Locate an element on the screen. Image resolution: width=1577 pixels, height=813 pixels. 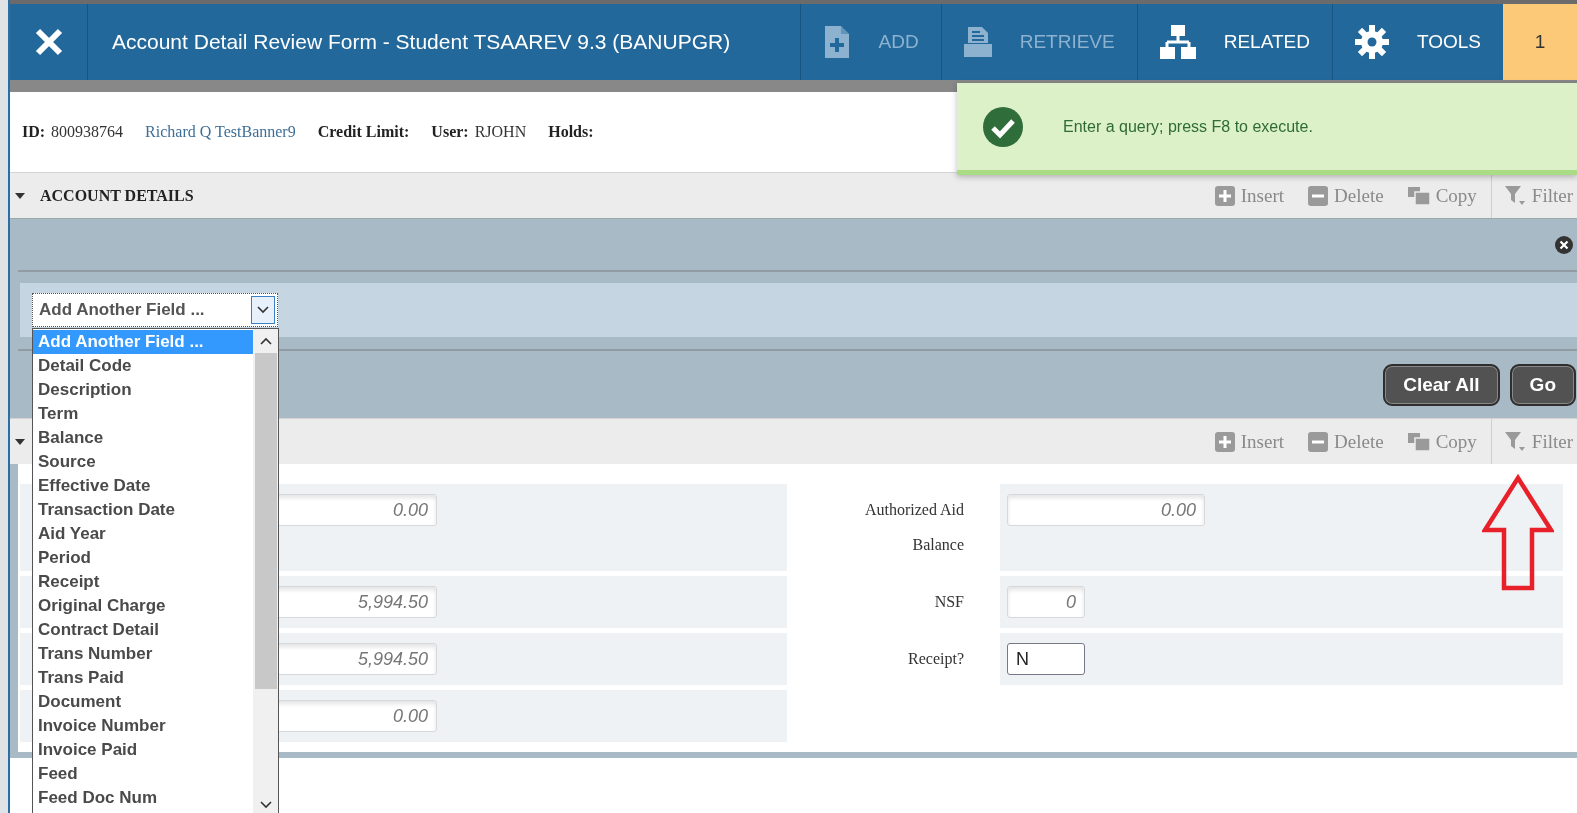
hierarchy-icon is located at coordinates (1177, 42).